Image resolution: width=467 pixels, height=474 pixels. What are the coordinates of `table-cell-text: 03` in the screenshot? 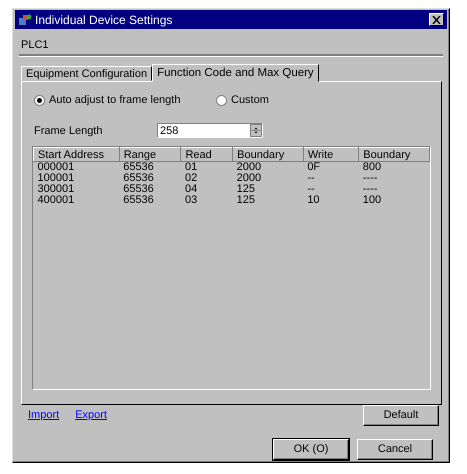 It's located at (191, 200).